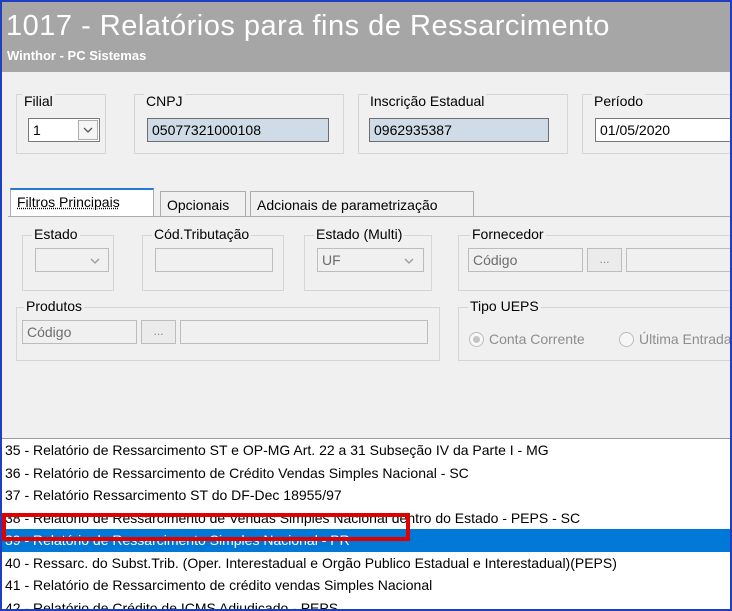 This screenshot has height=611, width=732. I want to click on ultima-entrada-label: Última Entrada, so click(685, 339).